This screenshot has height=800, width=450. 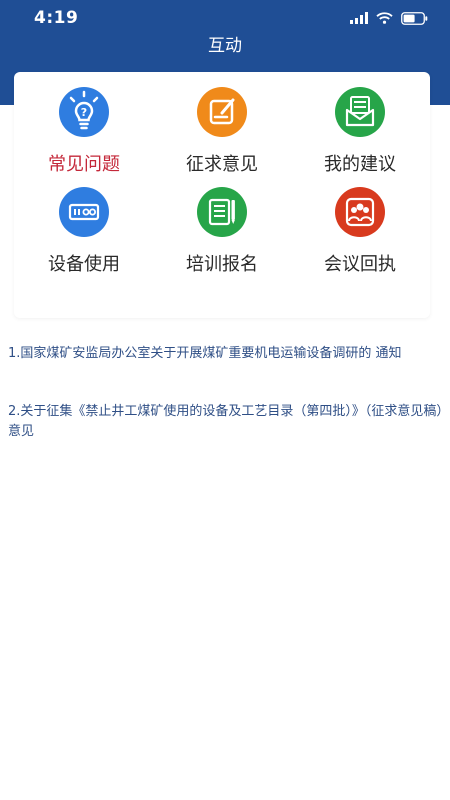 I want to click on grid-item-solicit-opinions: 征求意见, so click(x=222, y=130).